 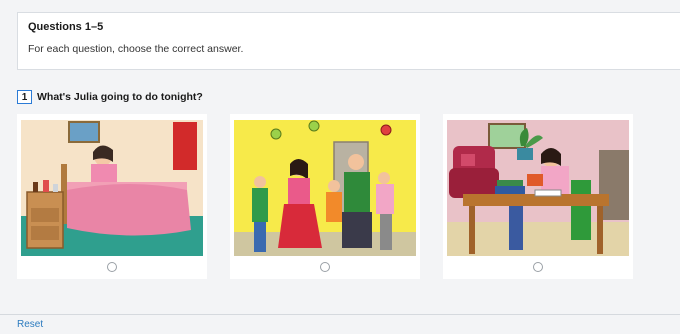 What do you see at coordinates (66, 27) in the screenshot?
I see `instructions-title: Questions 1–5` at bounding box center [66, 27].